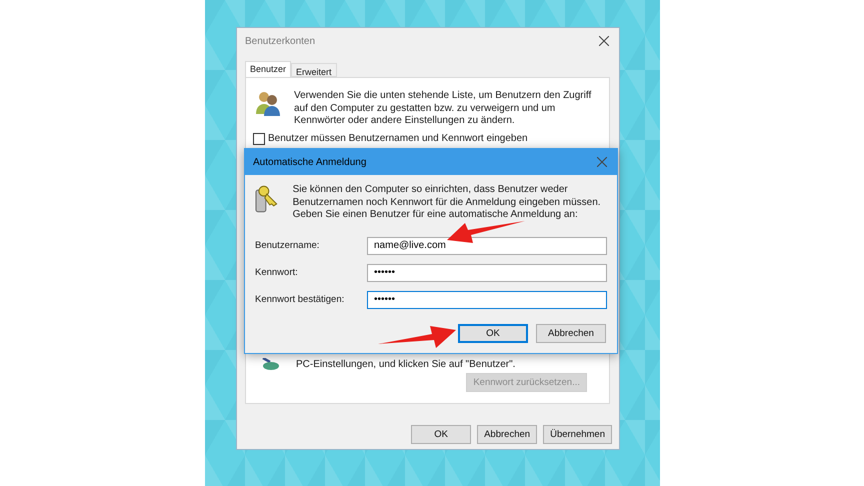 This screenshot has width=864, height=486. What do you see at coordinates (268, 103) in the screenshot?
I see `users-icon` at bounding box center [268, 103].